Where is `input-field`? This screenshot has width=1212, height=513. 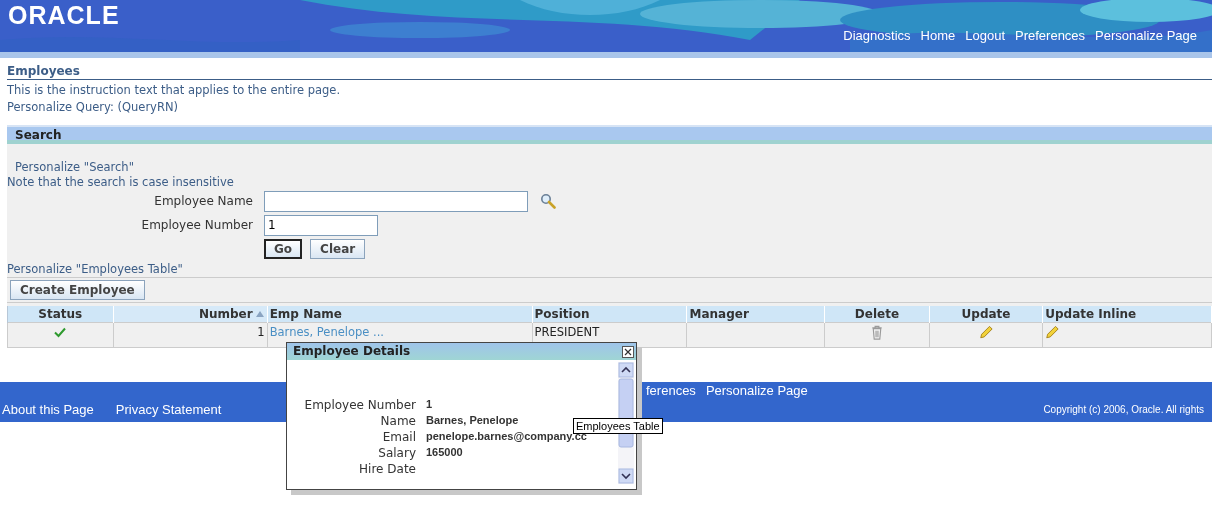 input-field is located at coordinates (396, 201).